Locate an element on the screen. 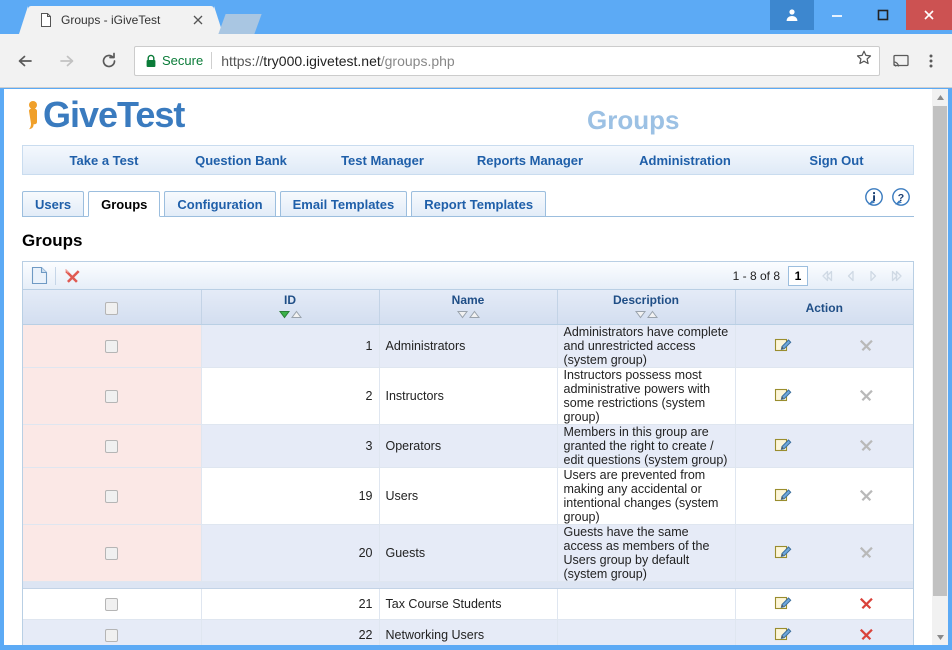 This screenshot has width=952, height=650. tab-title: Groups - iGiveTest is located at coordinates (111, 20).